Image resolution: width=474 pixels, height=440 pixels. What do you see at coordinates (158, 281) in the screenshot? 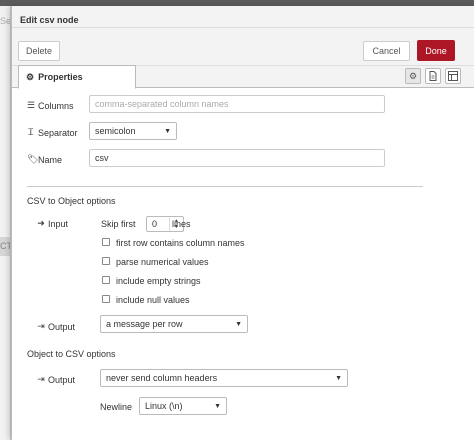
I see `include-empty-label: include empty strings` at bounding box center [158, 281].